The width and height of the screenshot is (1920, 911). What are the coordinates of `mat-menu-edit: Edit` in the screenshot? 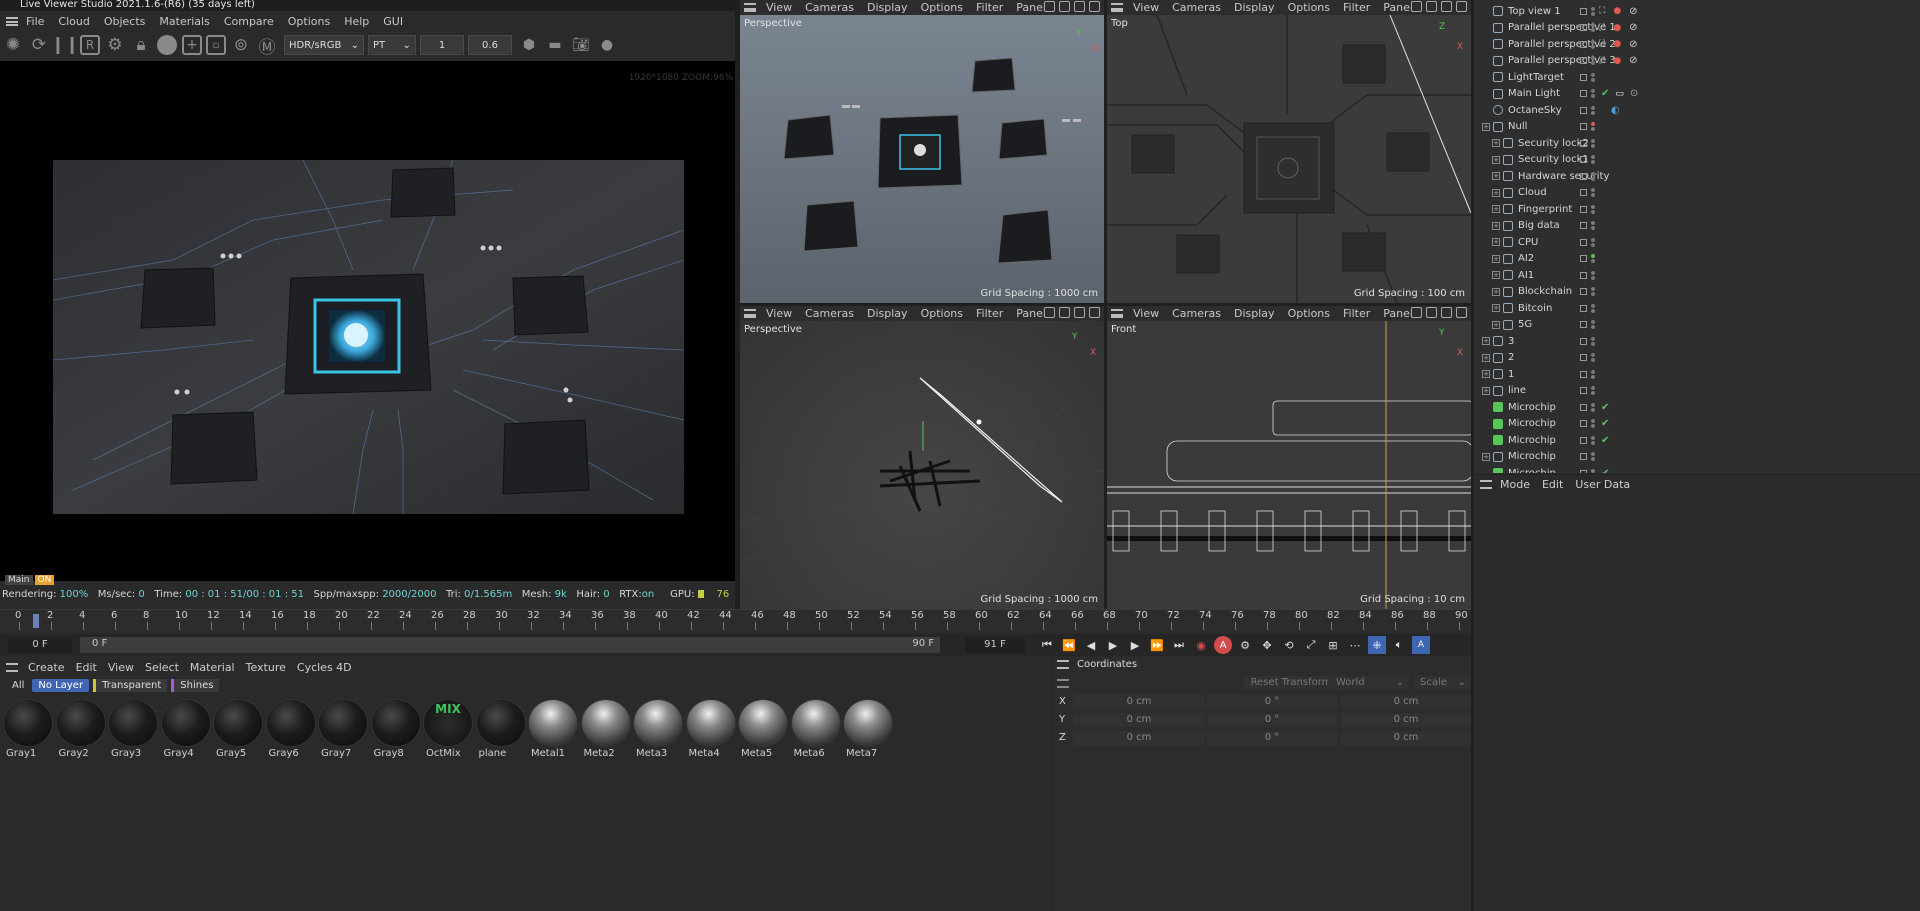 It's located at (86, 667).